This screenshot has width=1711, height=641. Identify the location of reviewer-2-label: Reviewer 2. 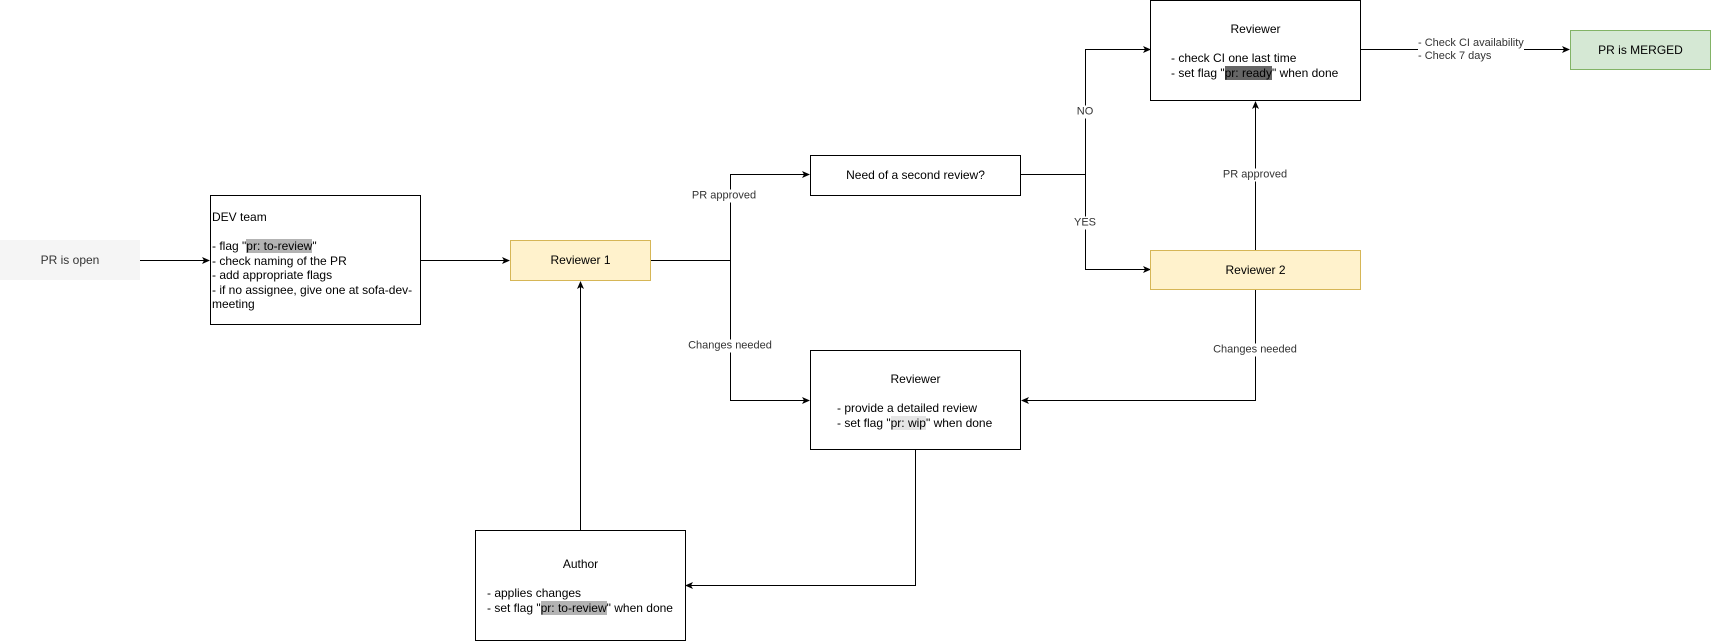
(1255, 269).